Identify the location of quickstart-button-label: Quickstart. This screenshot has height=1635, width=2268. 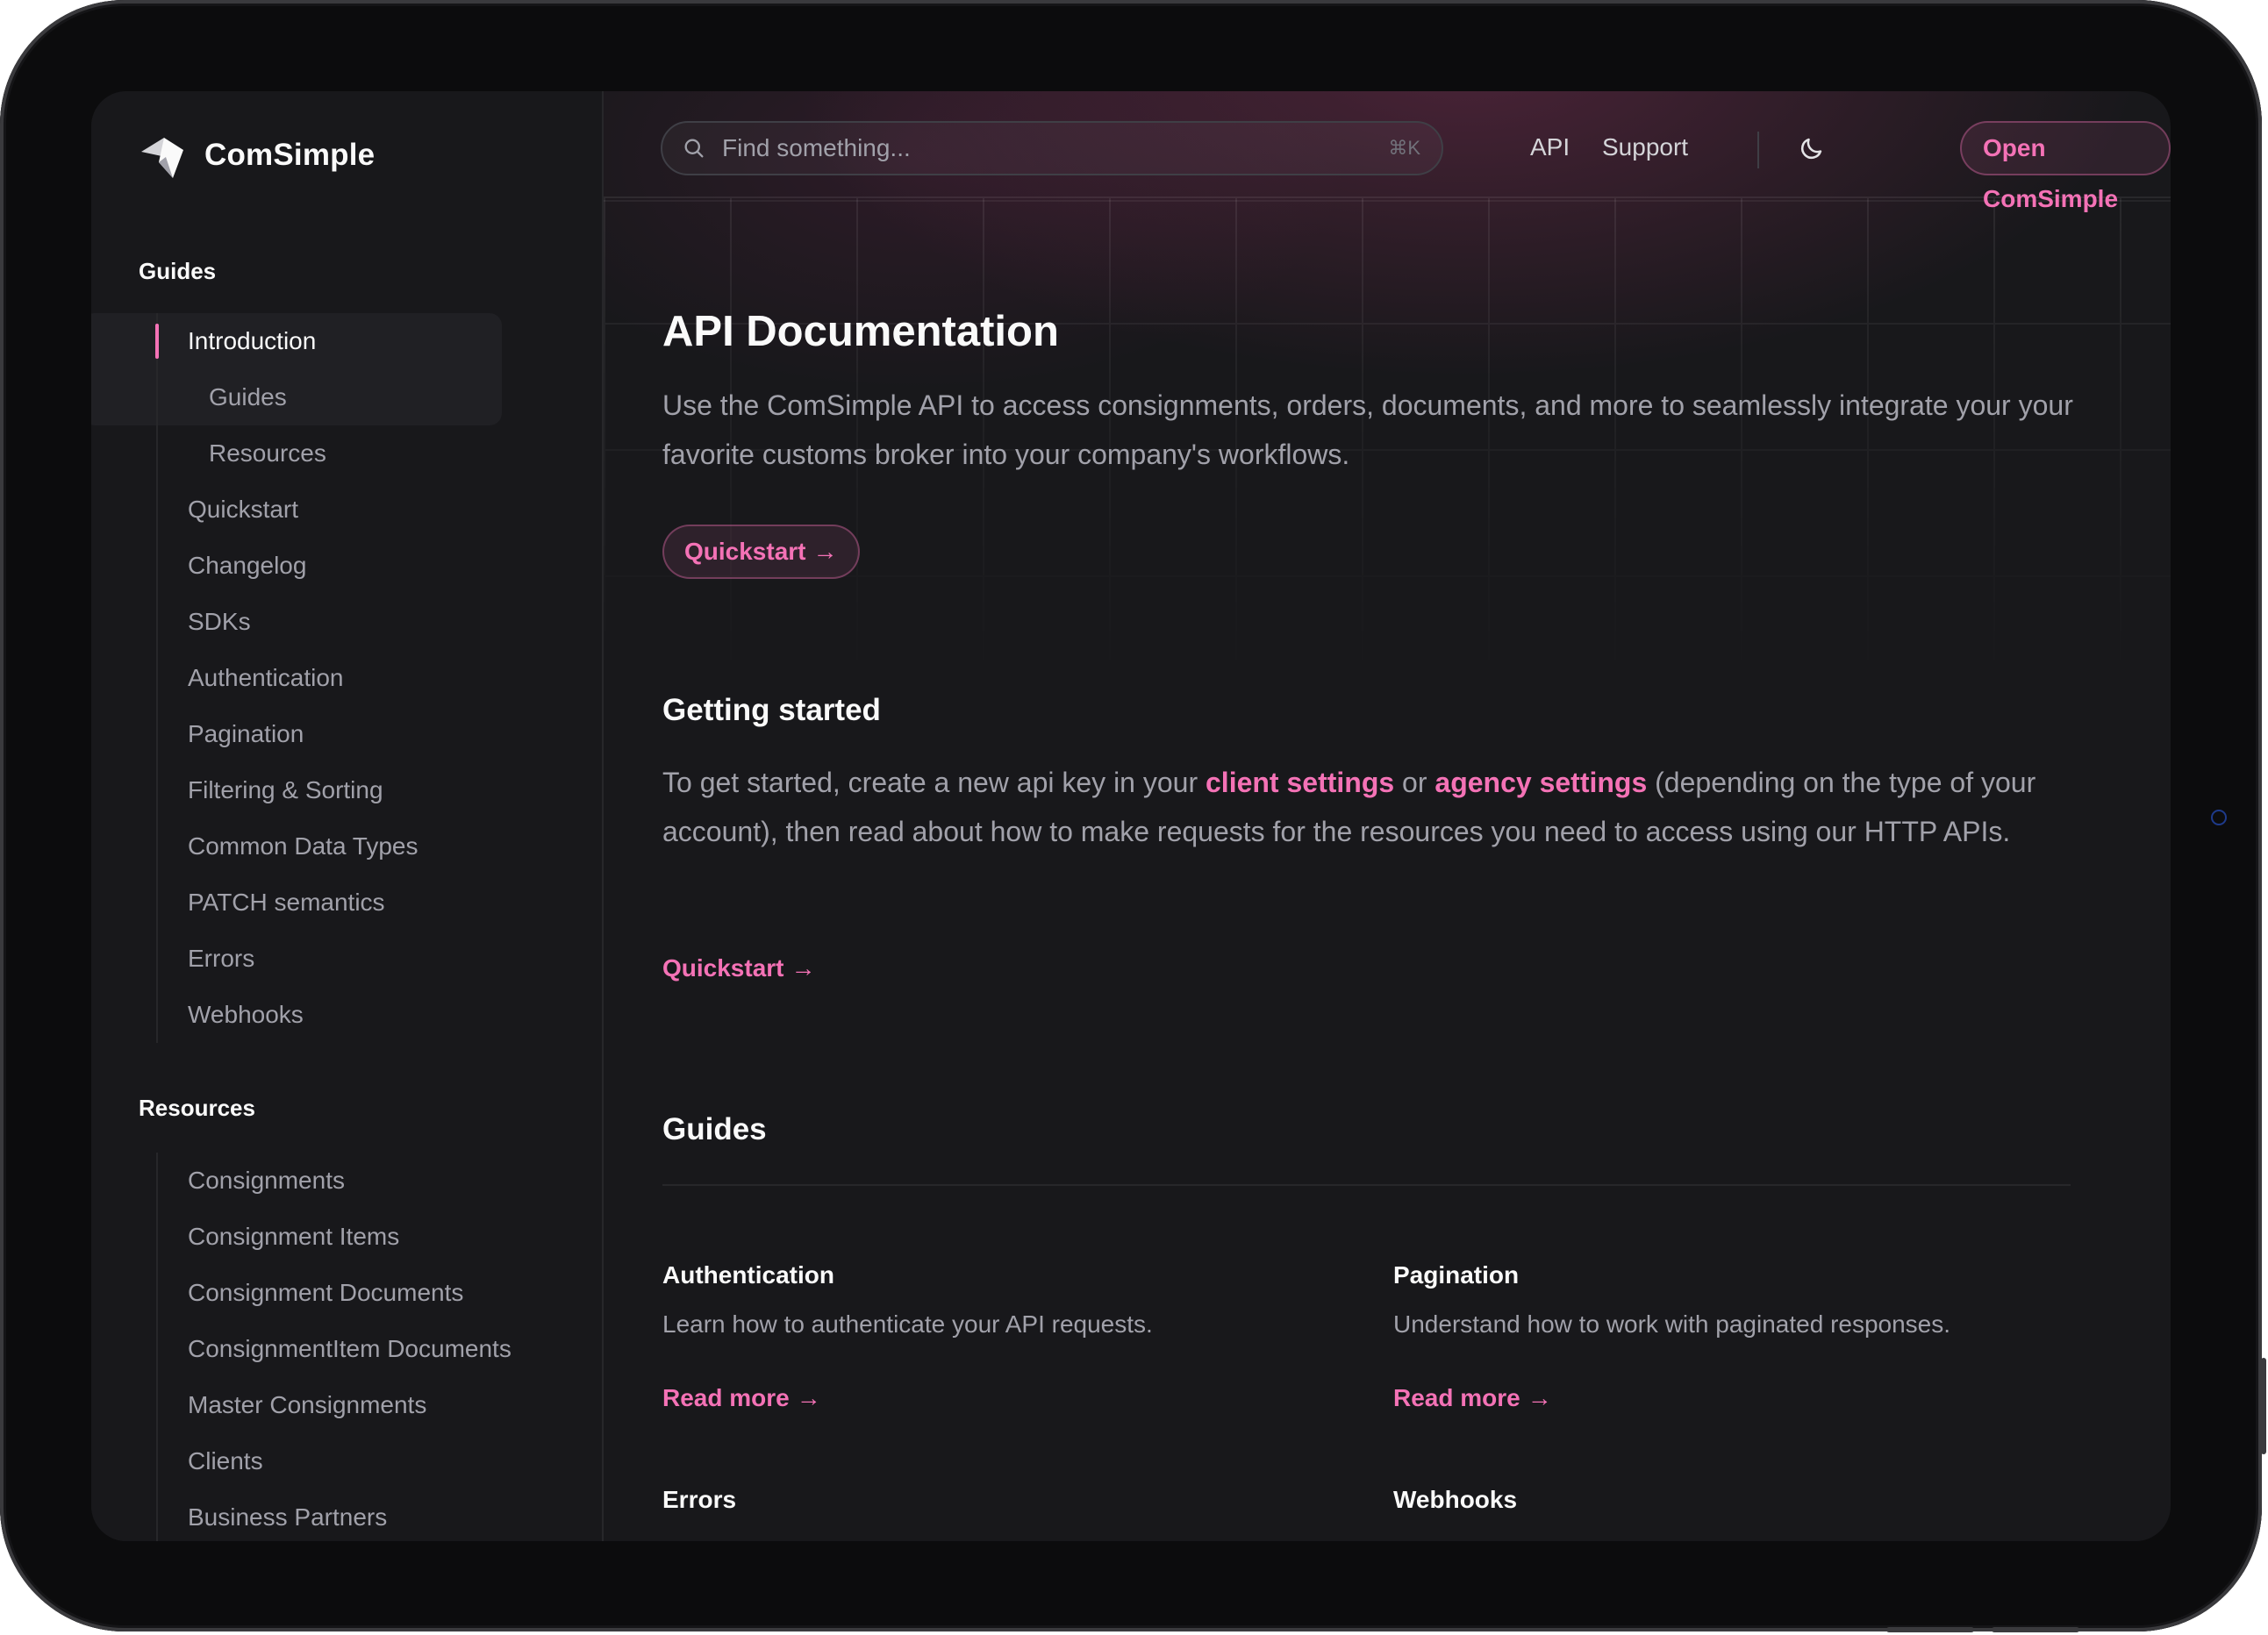
(745, 551).